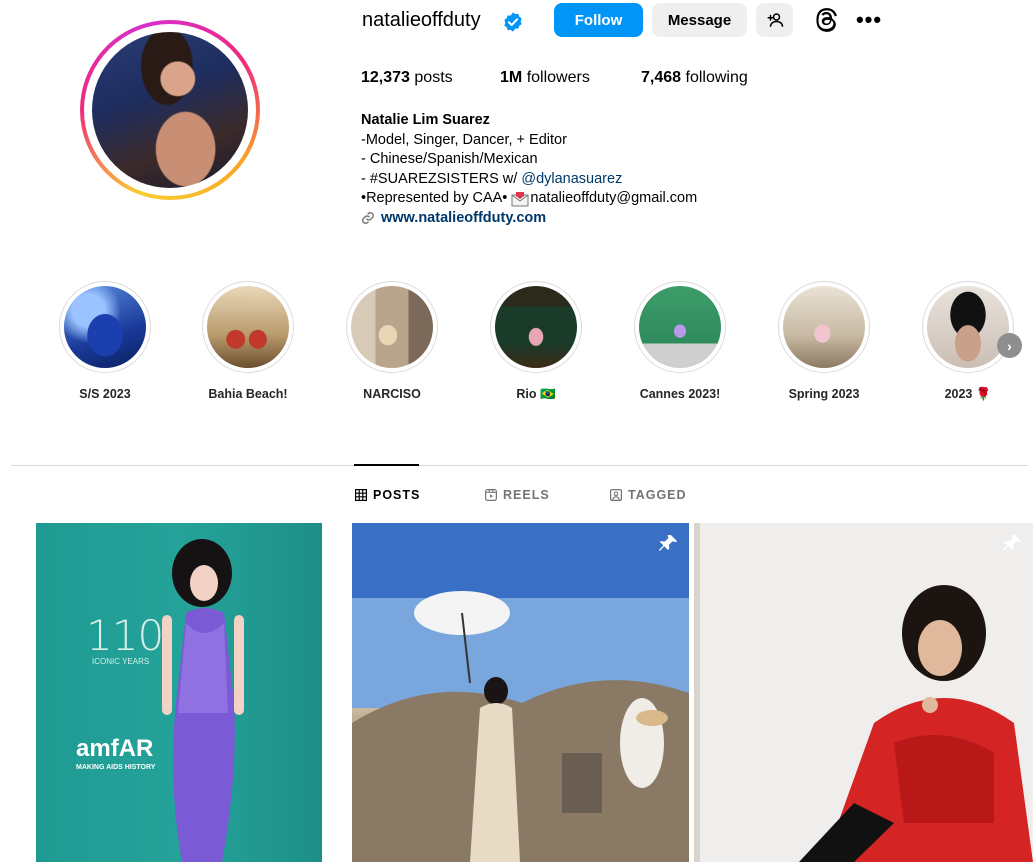 The height and width of the screenshot is (862, 1033). I want to click on mention-link: @dylanasuarez, so click(571, 179).